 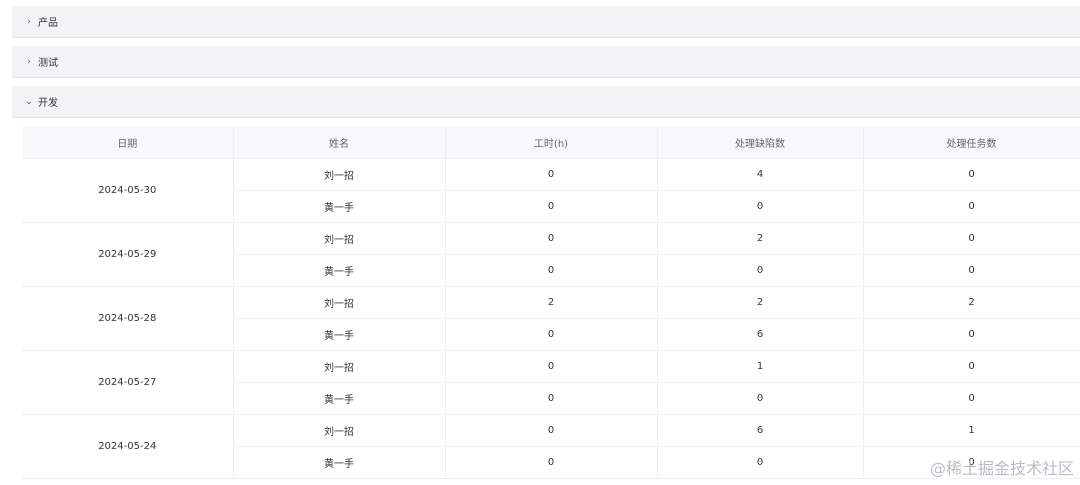 What do you see at coordinates (128, 446) in the screenshot?
I see `date-cell: 2024-05-24` at bounding box center [128, 446].